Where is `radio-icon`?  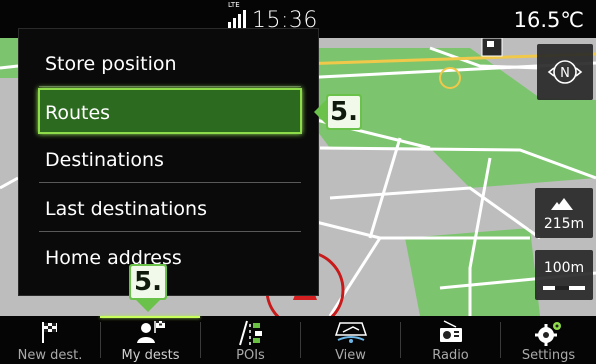 radio-icon is located at coordinates (450, 331).